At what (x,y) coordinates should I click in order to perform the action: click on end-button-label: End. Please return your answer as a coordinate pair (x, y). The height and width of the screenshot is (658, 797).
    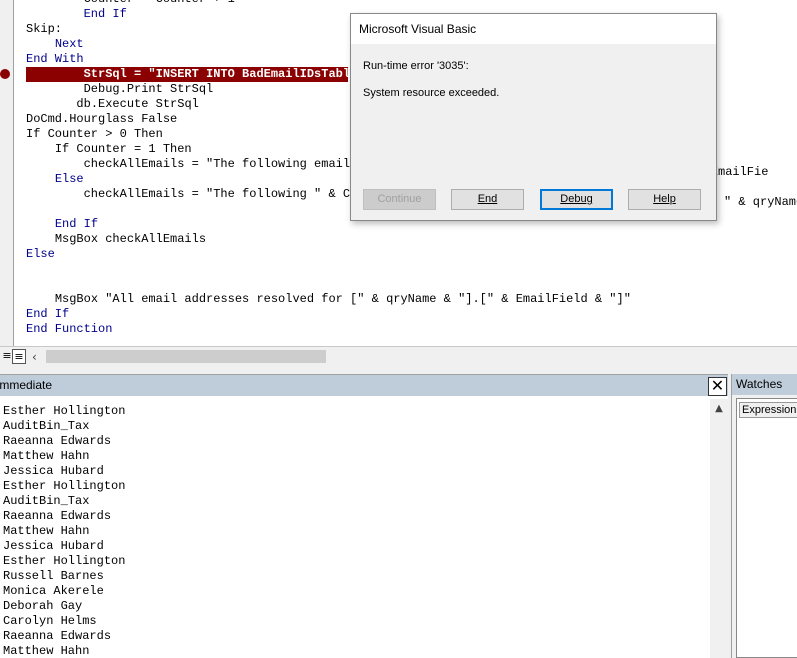
    Looking at the image, I should click on (487, 199).